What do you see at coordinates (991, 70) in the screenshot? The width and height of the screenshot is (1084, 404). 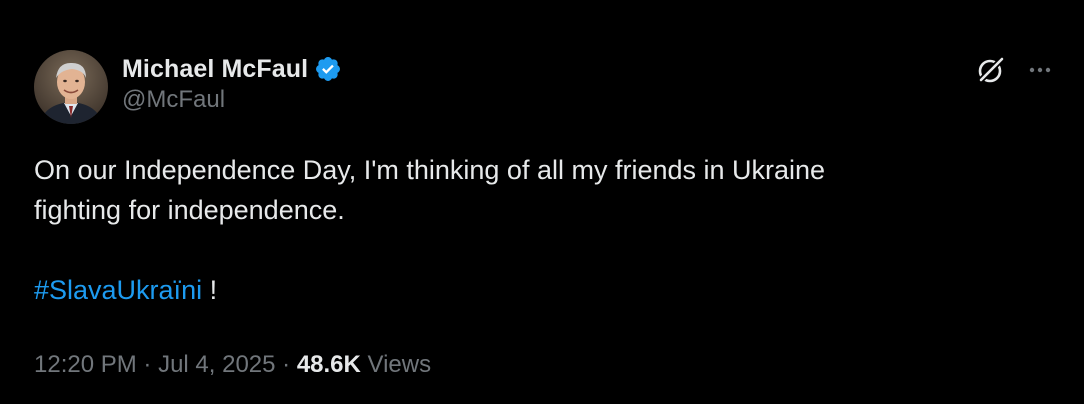 I see `grok-icon` at bounding box center [991, 70].